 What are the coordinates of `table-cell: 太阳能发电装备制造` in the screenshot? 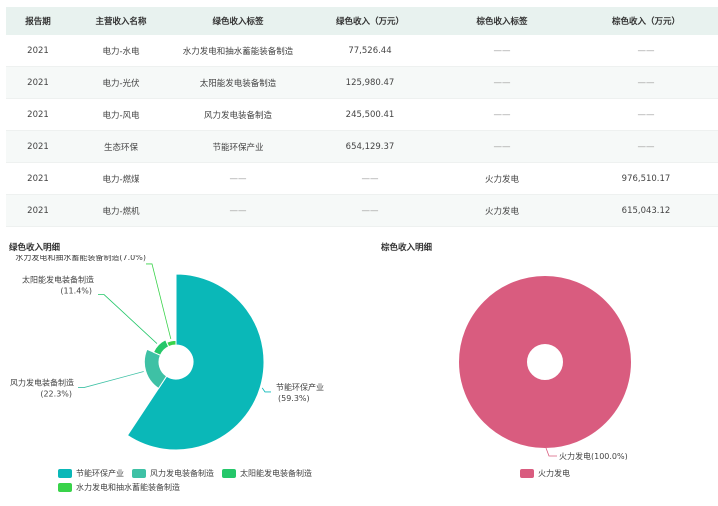 It's located at (238, 82).